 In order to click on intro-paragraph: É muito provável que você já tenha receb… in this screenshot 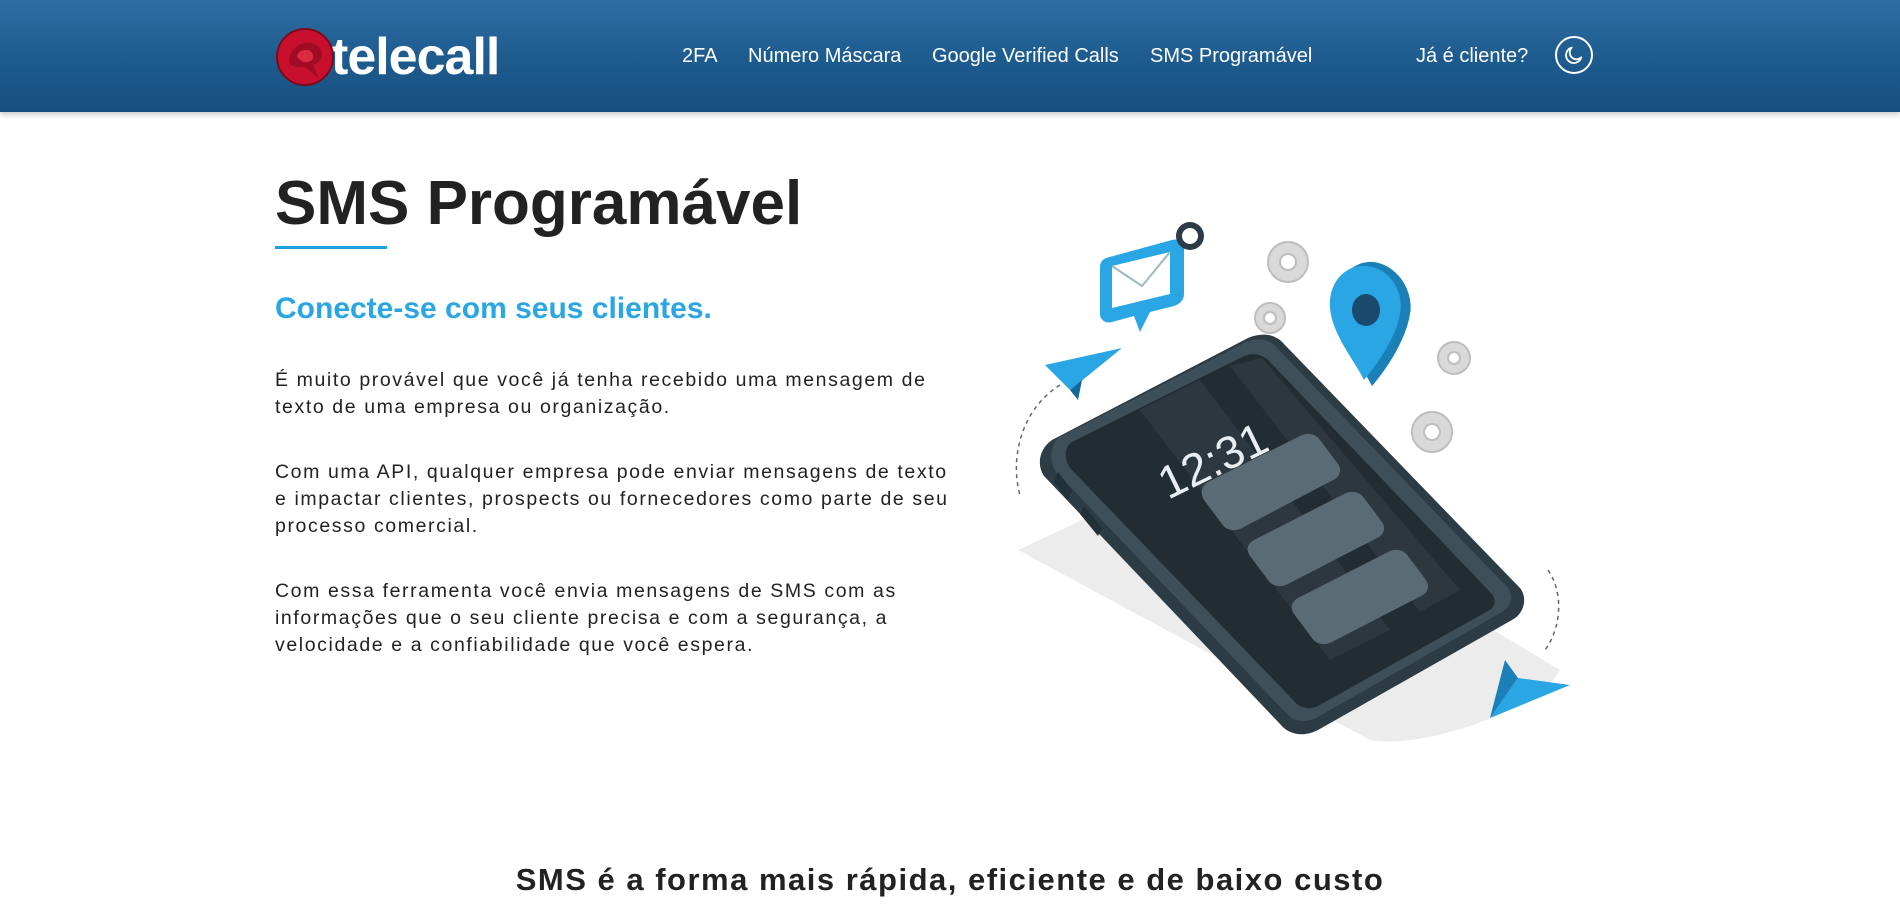, I will do `click(601, 393)`.